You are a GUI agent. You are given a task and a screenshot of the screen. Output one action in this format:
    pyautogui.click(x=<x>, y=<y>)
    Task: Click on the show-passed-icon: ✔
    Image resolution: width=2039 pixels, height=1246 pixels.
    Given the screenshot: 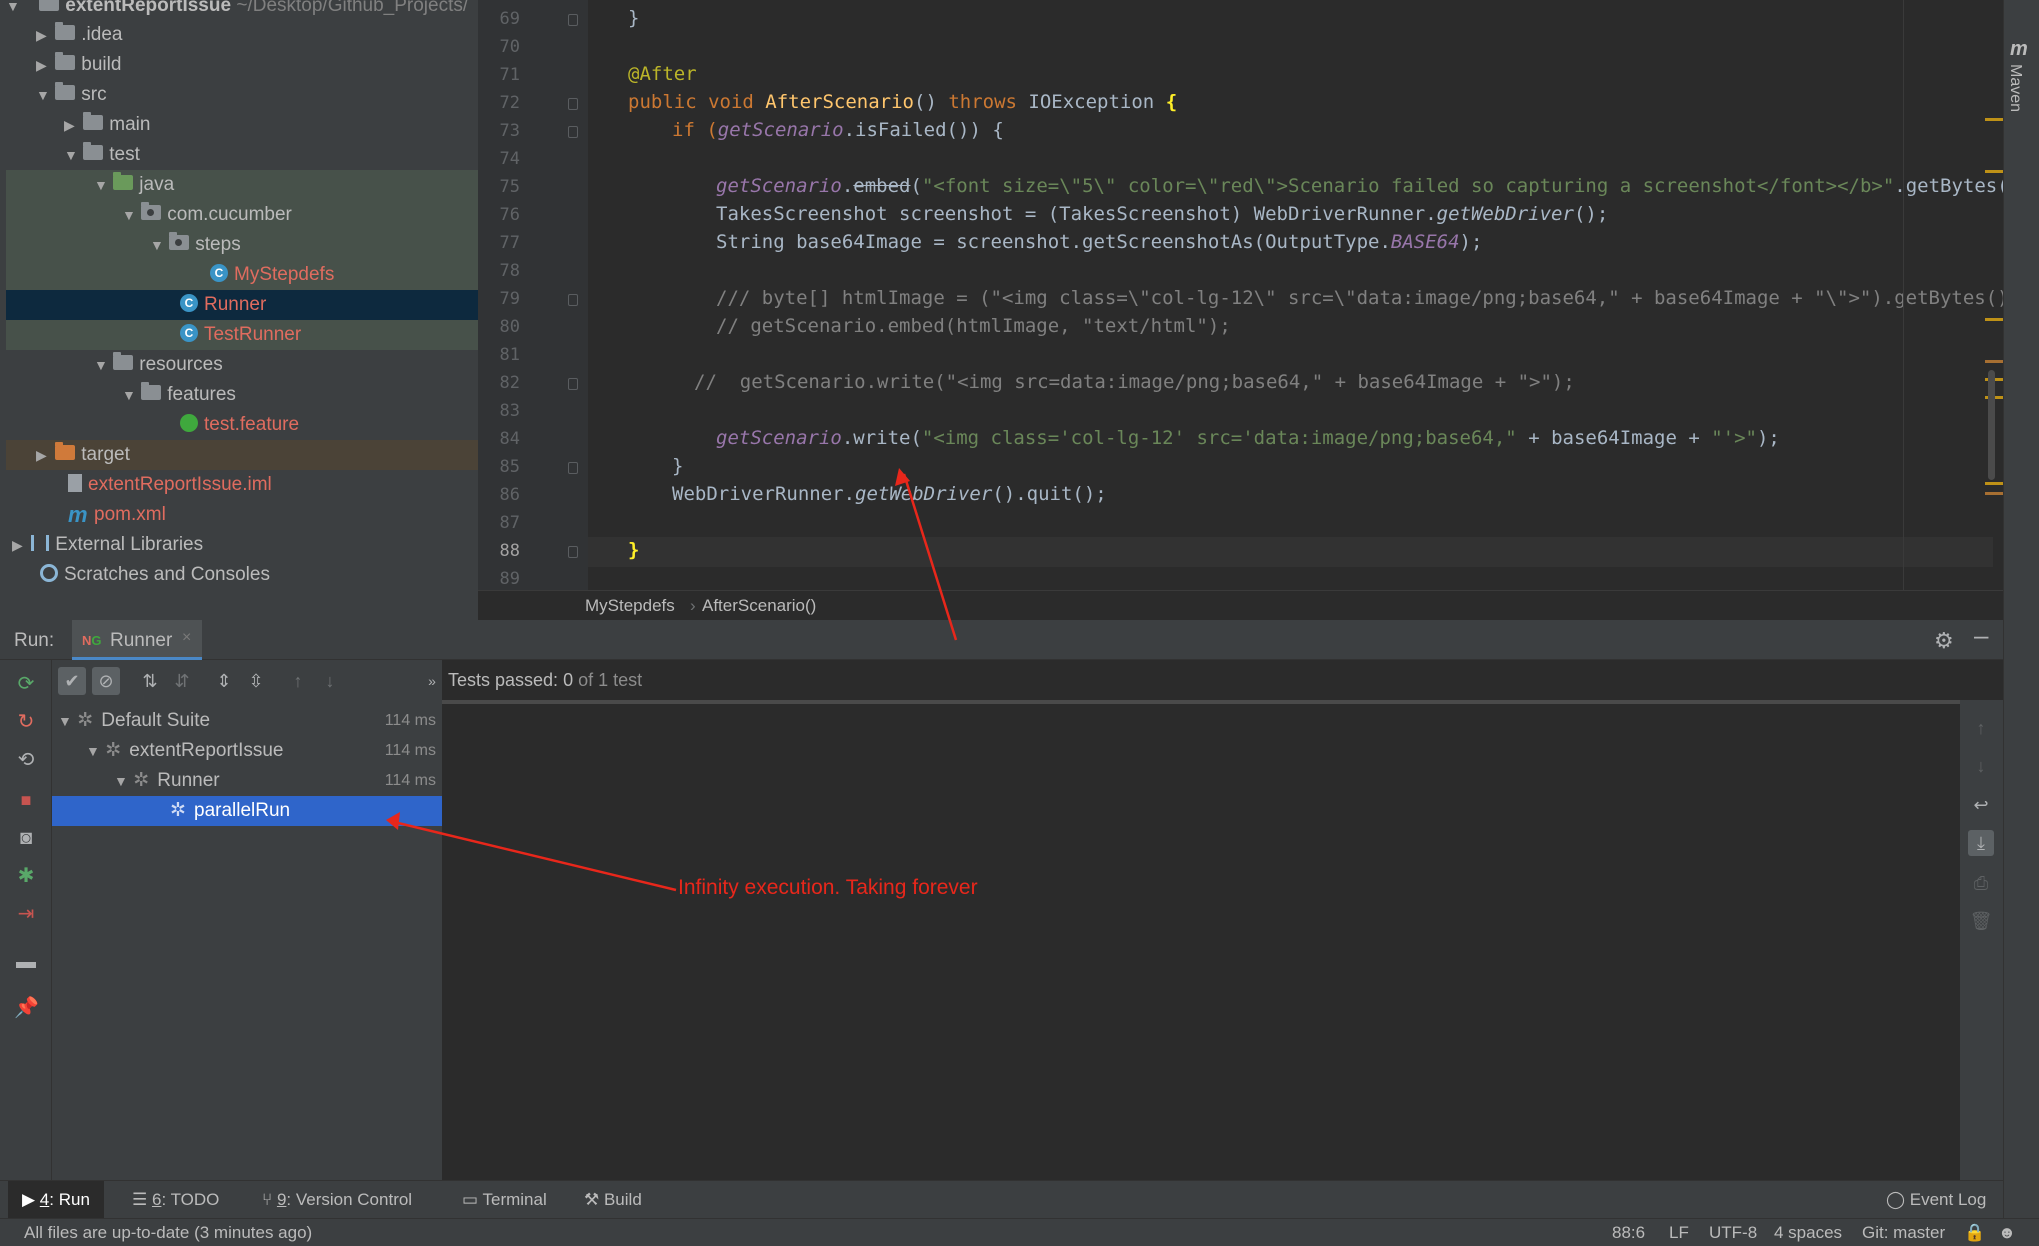 What is the action you would take?
    pyautogui.click(x=72, y=681)
    